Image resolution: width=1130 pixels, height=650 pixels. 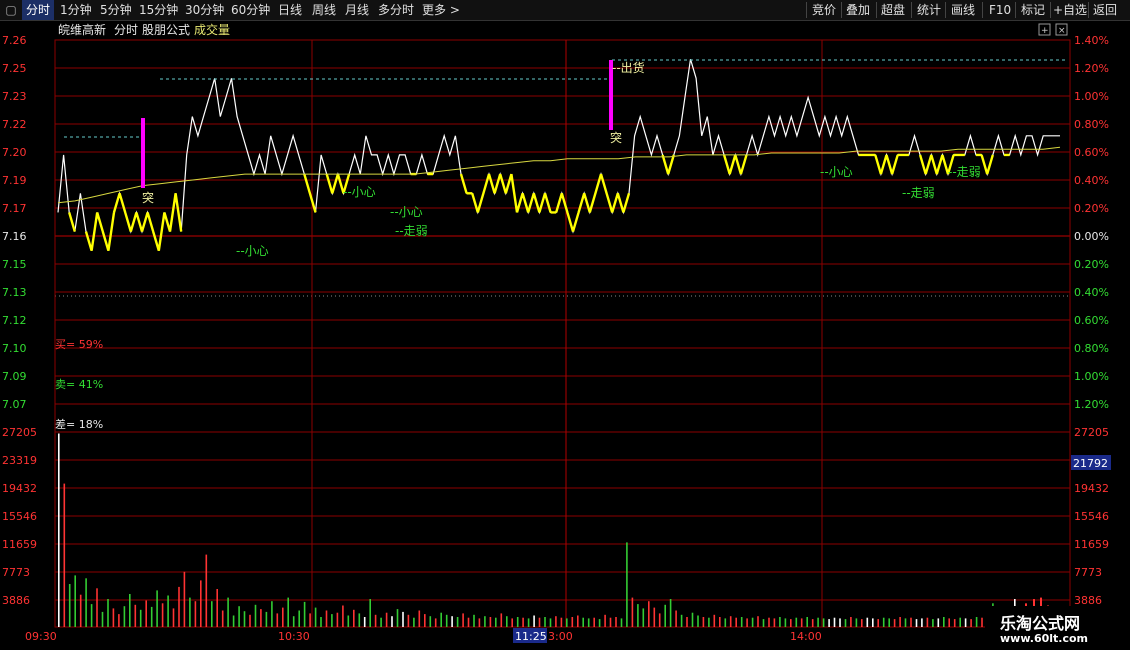 What do you see at coordinates (357, 10) in the screenshot?
I see `tab-monthly: 月线` at bounding box center [357, 10].